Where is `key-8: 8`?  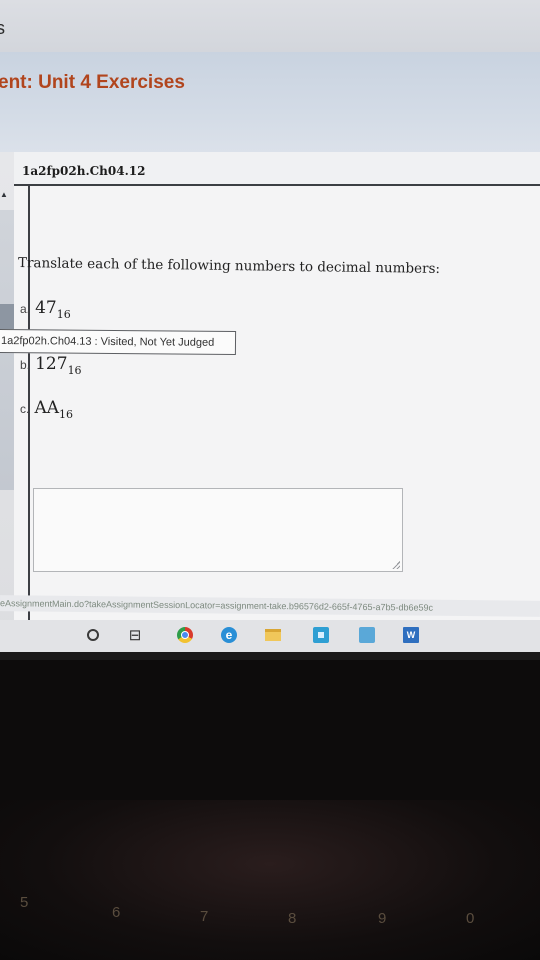
key-8: 8 is located at coordinates (292, 918).